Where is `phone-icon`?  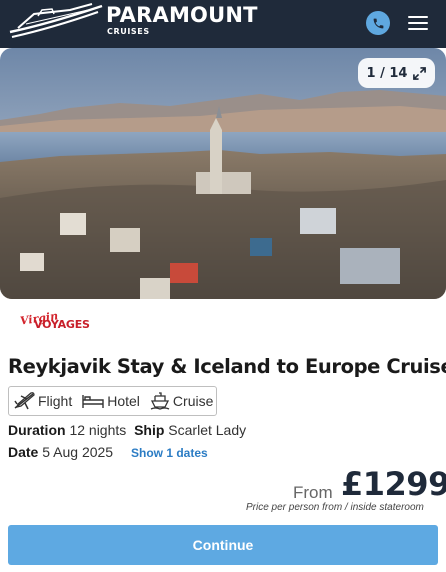 phone-icon is located at coordinates (378, 23).